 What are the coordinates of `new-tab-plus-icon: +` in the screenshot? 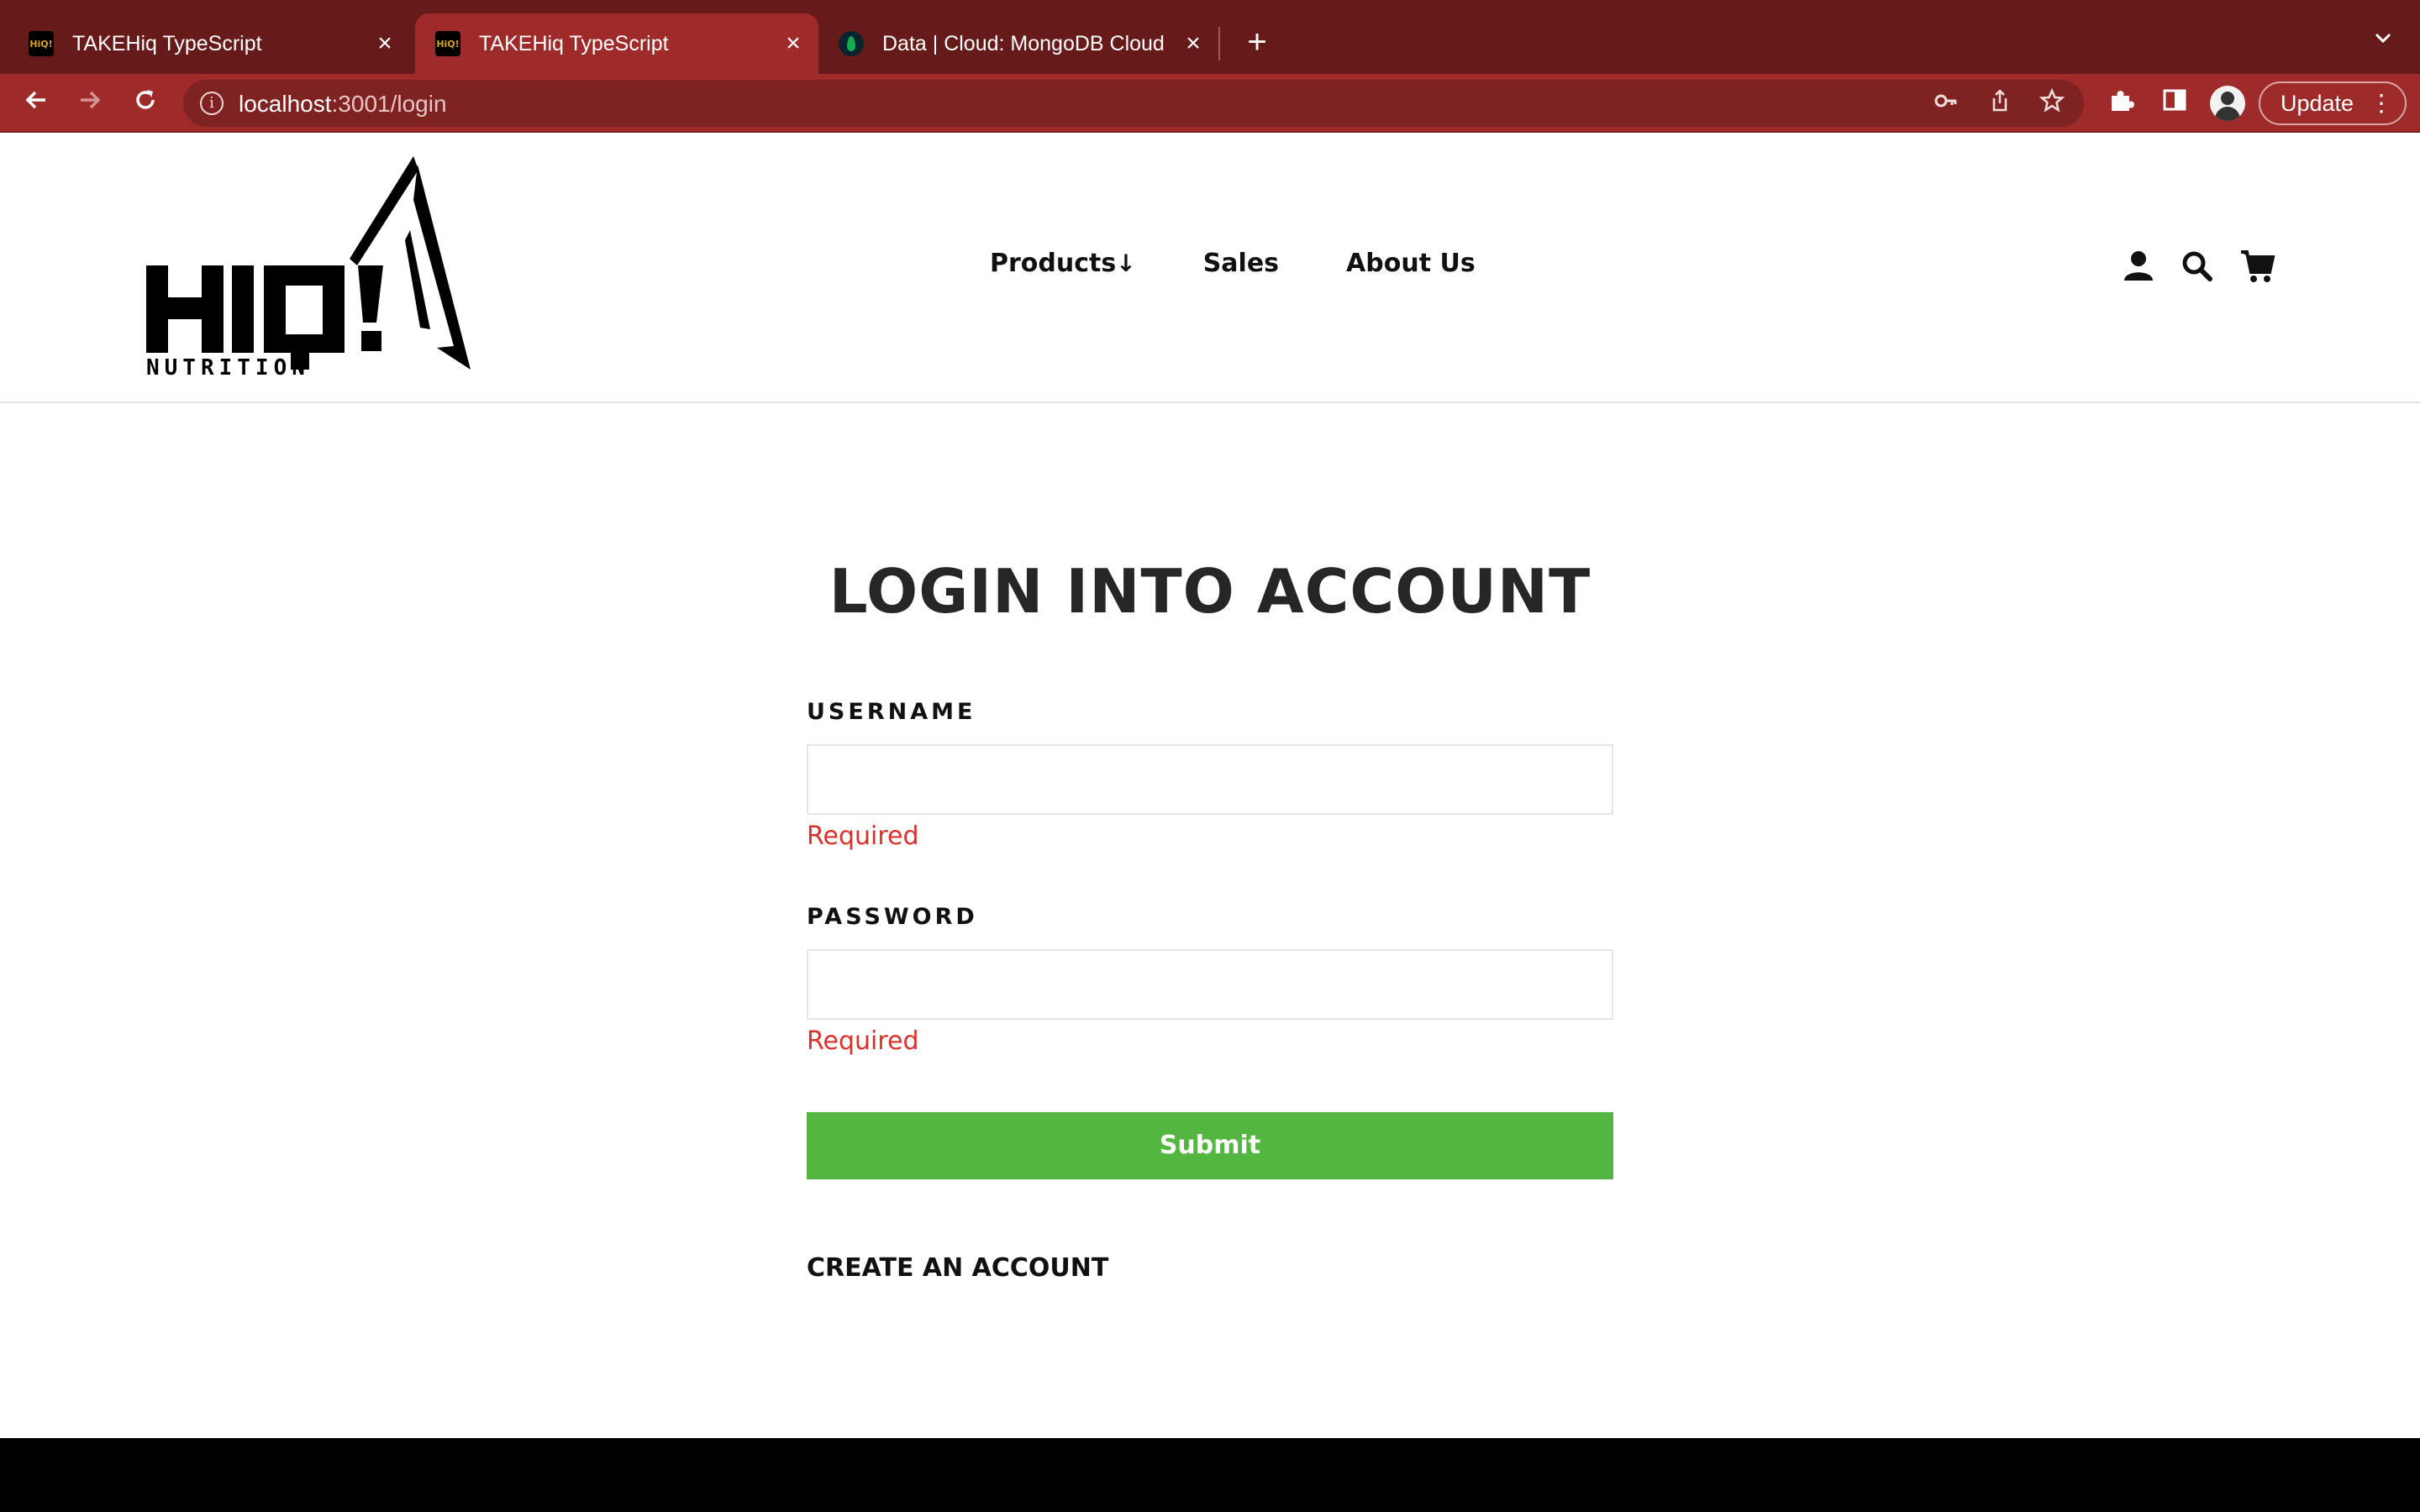 It's located at (1257, 42).